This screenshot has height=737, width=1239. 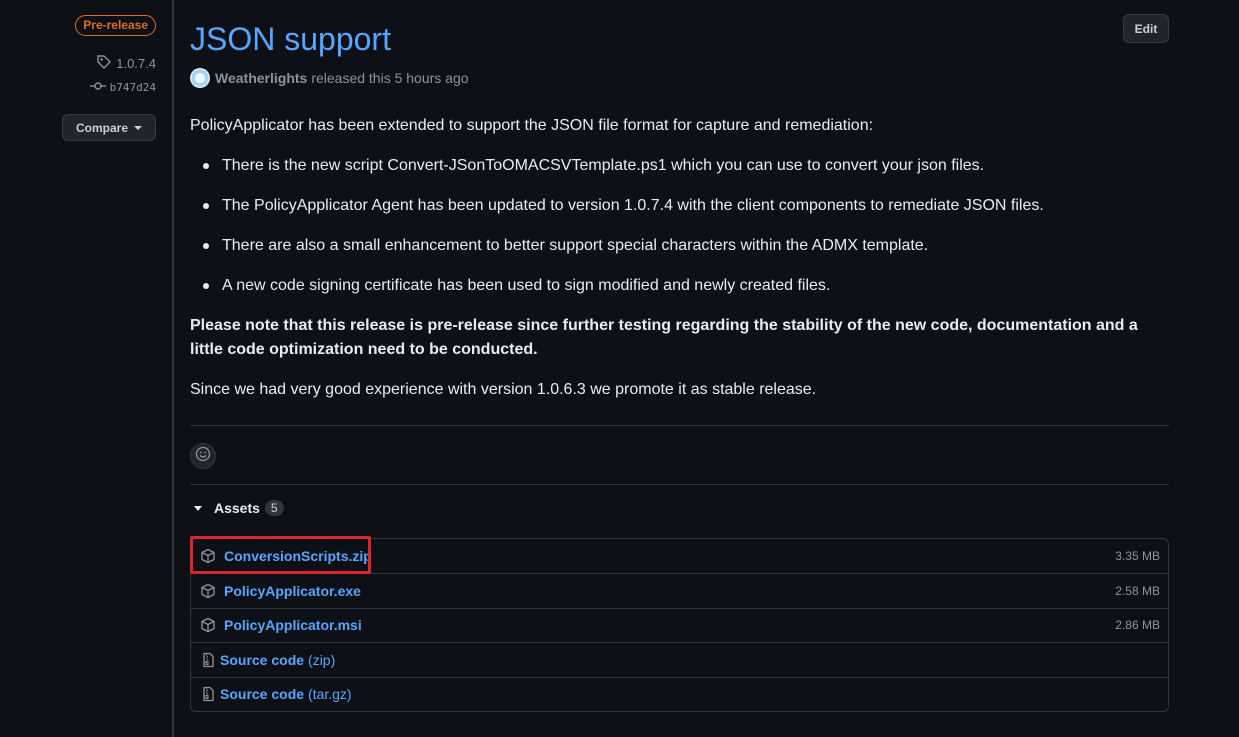 What do you see at coordinates (200, 78) in the screenshot?
I see `avatar` at bounding box center [200, 78].